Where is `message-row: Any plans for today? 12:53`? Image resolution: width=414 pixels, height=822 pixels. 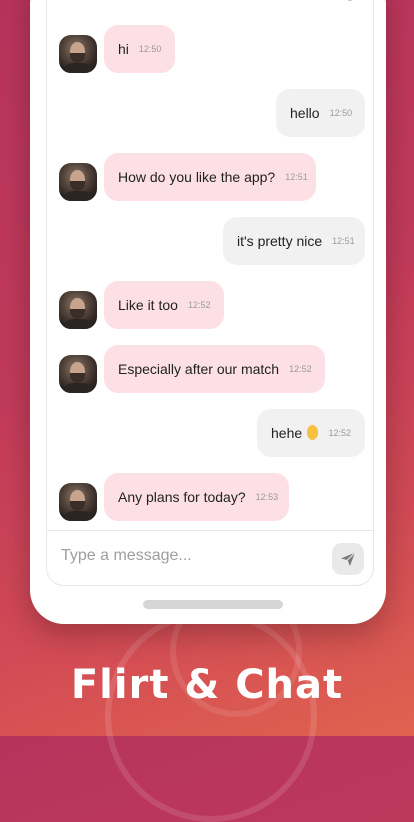
message-row: Any plans for today? 12:53 is located at coordinates (210, 498).